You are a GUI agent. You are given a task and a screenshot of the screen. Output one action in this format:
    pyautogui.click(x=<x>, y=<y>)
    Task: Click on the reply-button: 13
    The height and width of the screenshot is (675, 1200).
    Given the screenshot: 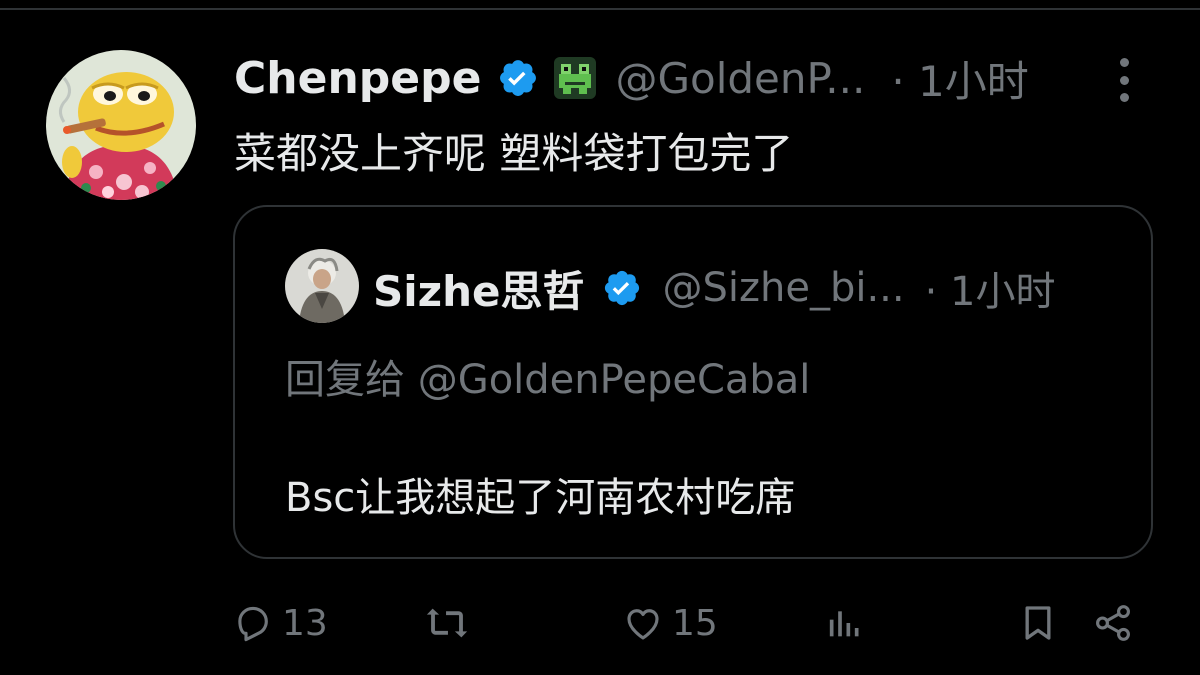 What is the action you would take?
    pyautogui.click(x=280, y=623)
    